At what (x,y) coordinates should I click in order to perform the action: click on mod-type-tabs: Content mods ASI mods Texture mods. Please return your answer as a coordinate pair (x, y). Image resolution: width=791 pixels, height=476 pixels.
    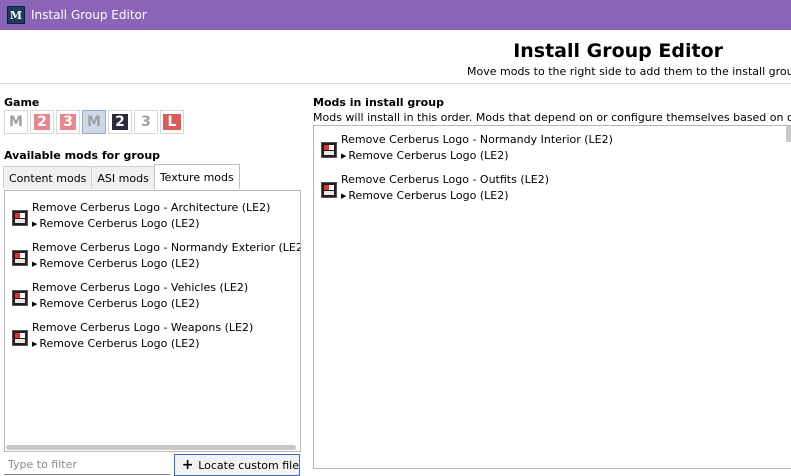
    Looking at the image, I should click on (121, 176).